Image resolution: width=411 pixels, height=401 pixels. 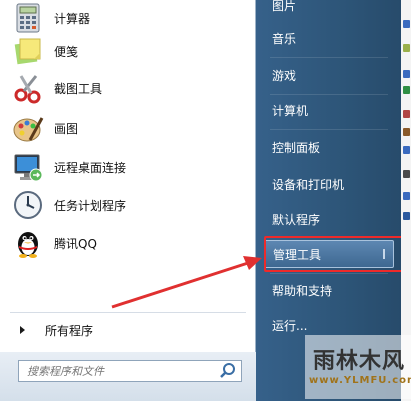 I want to click on search-area, so click(x=128, y=376).